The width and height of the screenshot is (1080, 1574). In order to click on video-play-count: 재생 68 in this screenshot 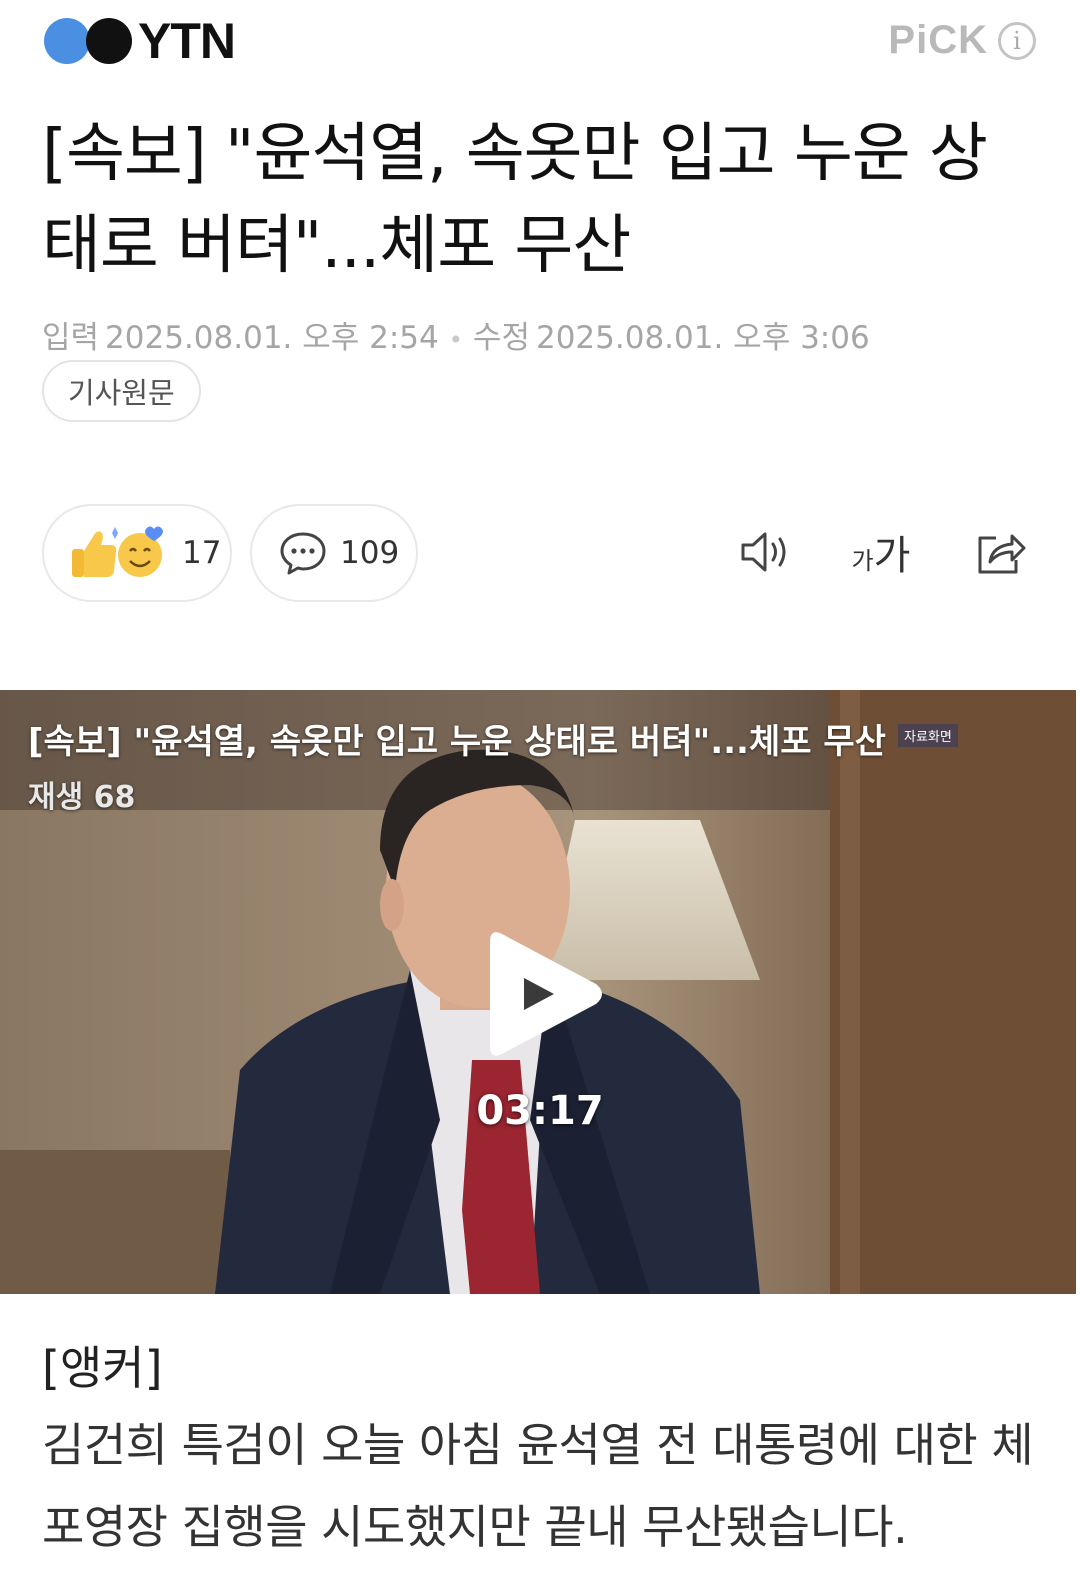, I will do `click(82, 797)`.